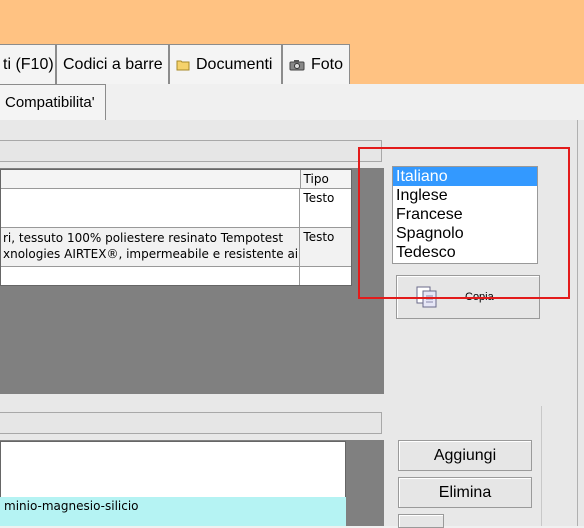 Image resolution: width=584 pixels, height=528 pixels. What do you see at coordinates (325, 276) in the screenshot?
I see `grid-cell-tipo` at bounding box center [325, 276].